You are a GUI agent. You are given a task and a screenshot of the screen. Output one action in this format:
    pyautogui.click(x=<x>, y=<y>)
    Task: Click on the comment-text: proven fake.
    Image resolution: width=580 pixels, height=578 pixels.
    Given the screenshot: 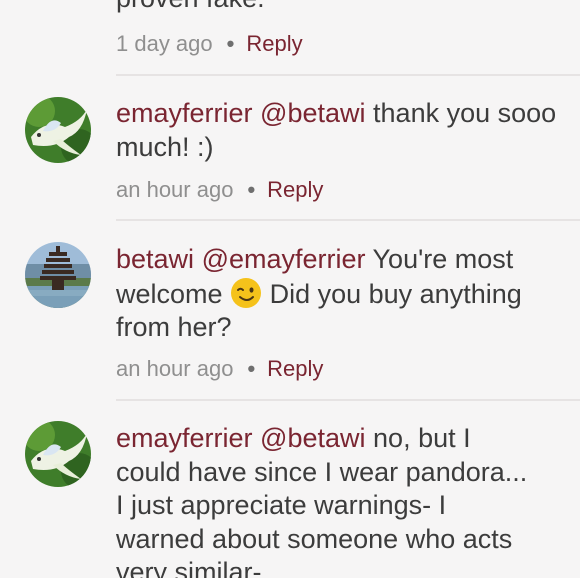 What is the action you would take?
    pyautogui.click(x=190, y=6)
    